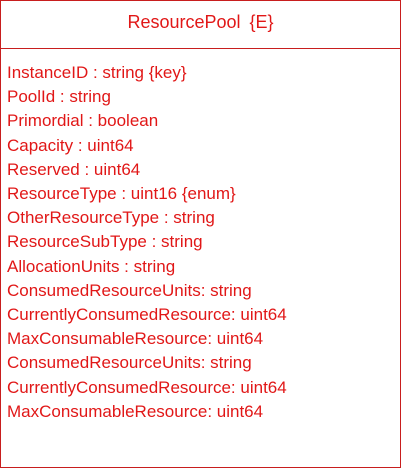 The height and width of the screenshot is (469, 402). I want to click on attribute-max-consumable-resource-1: MaxConsumableResource: uint64, so click(135, 339).